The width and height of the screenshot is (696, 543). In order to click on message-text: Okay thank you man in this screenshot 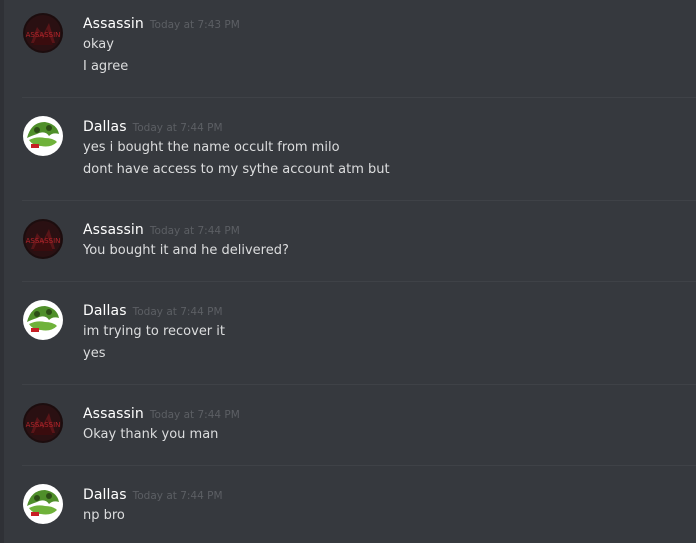, I will do `click(151, 434)`.